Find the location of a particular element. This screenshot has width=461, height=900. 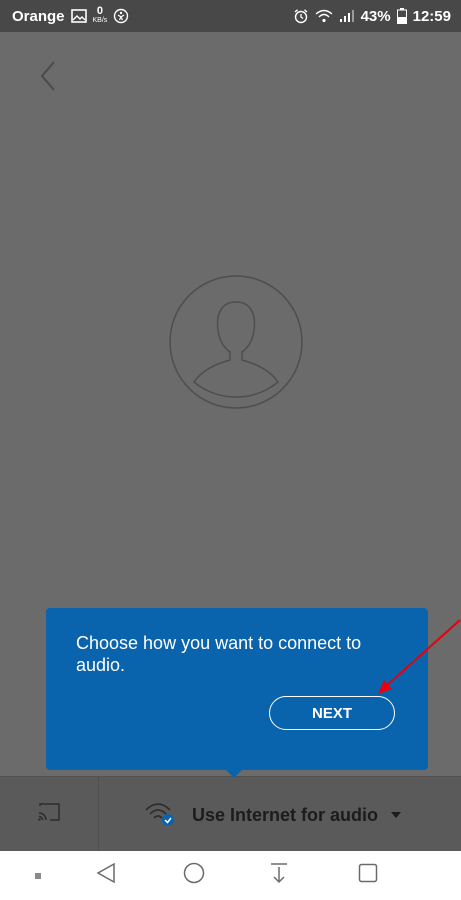

cast-icon is located at coordinates (49, 814).